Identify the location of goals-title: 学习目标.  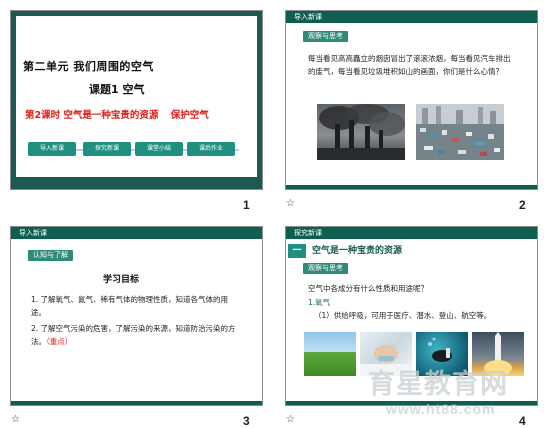
(121, 280).